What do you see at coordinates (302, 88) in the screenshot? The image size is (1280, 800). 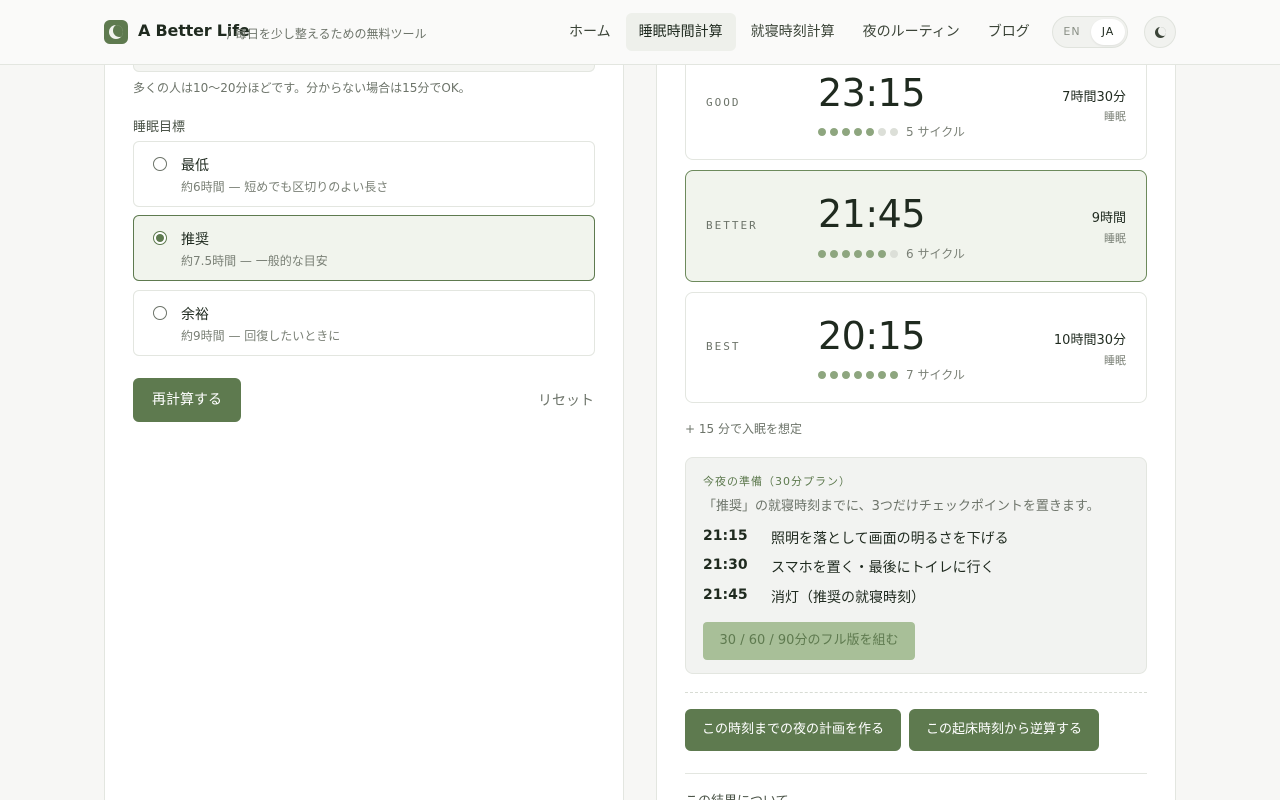 I see `onset-hint: 多くの人は10〜20分ほどです。分からない場合は15分でOK。` at bounding box center [302, 88].